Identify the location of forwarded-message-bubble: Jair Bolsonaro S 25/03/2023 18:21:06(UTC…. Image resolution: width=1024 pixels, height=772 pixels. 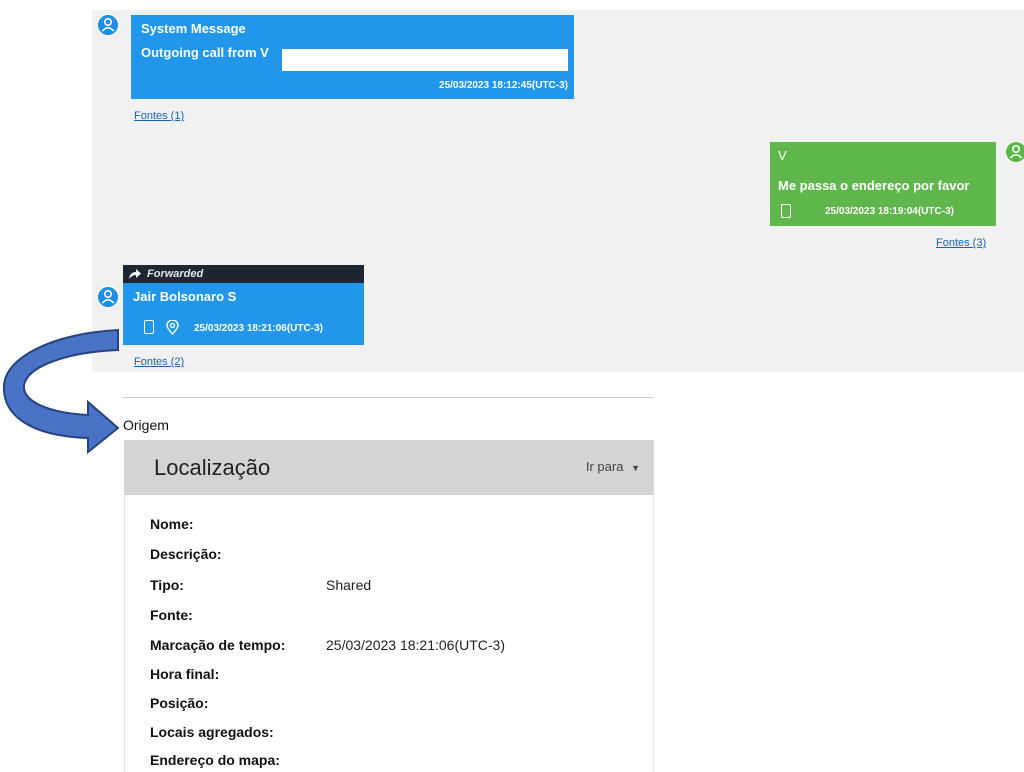
(243, 314).